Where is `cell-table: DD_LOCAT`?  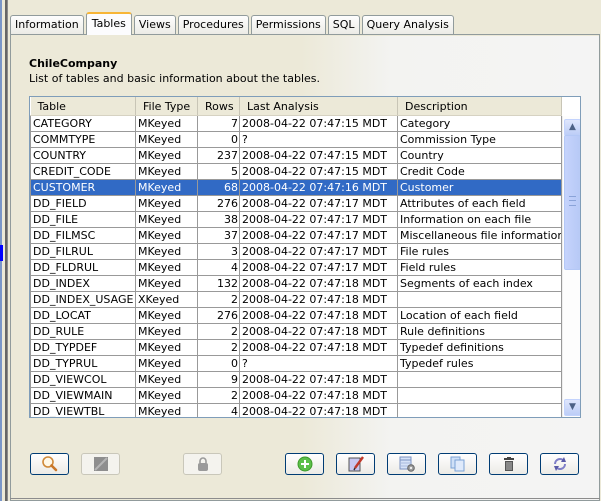
cell-table: DD_LOCAT is located at coordinates (83, 315).